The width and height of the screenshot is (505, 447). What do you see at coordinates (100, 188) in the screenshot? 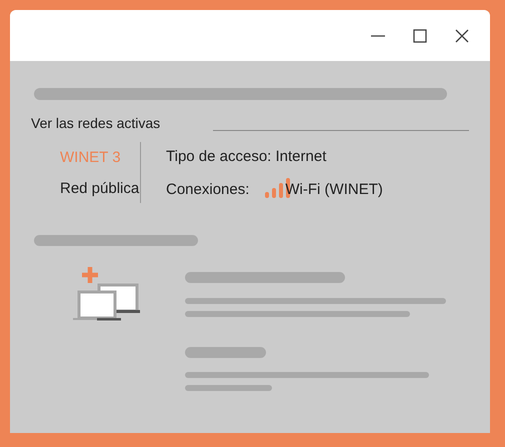
I see `network-category: Red pública` at bounding box center [100, 188].